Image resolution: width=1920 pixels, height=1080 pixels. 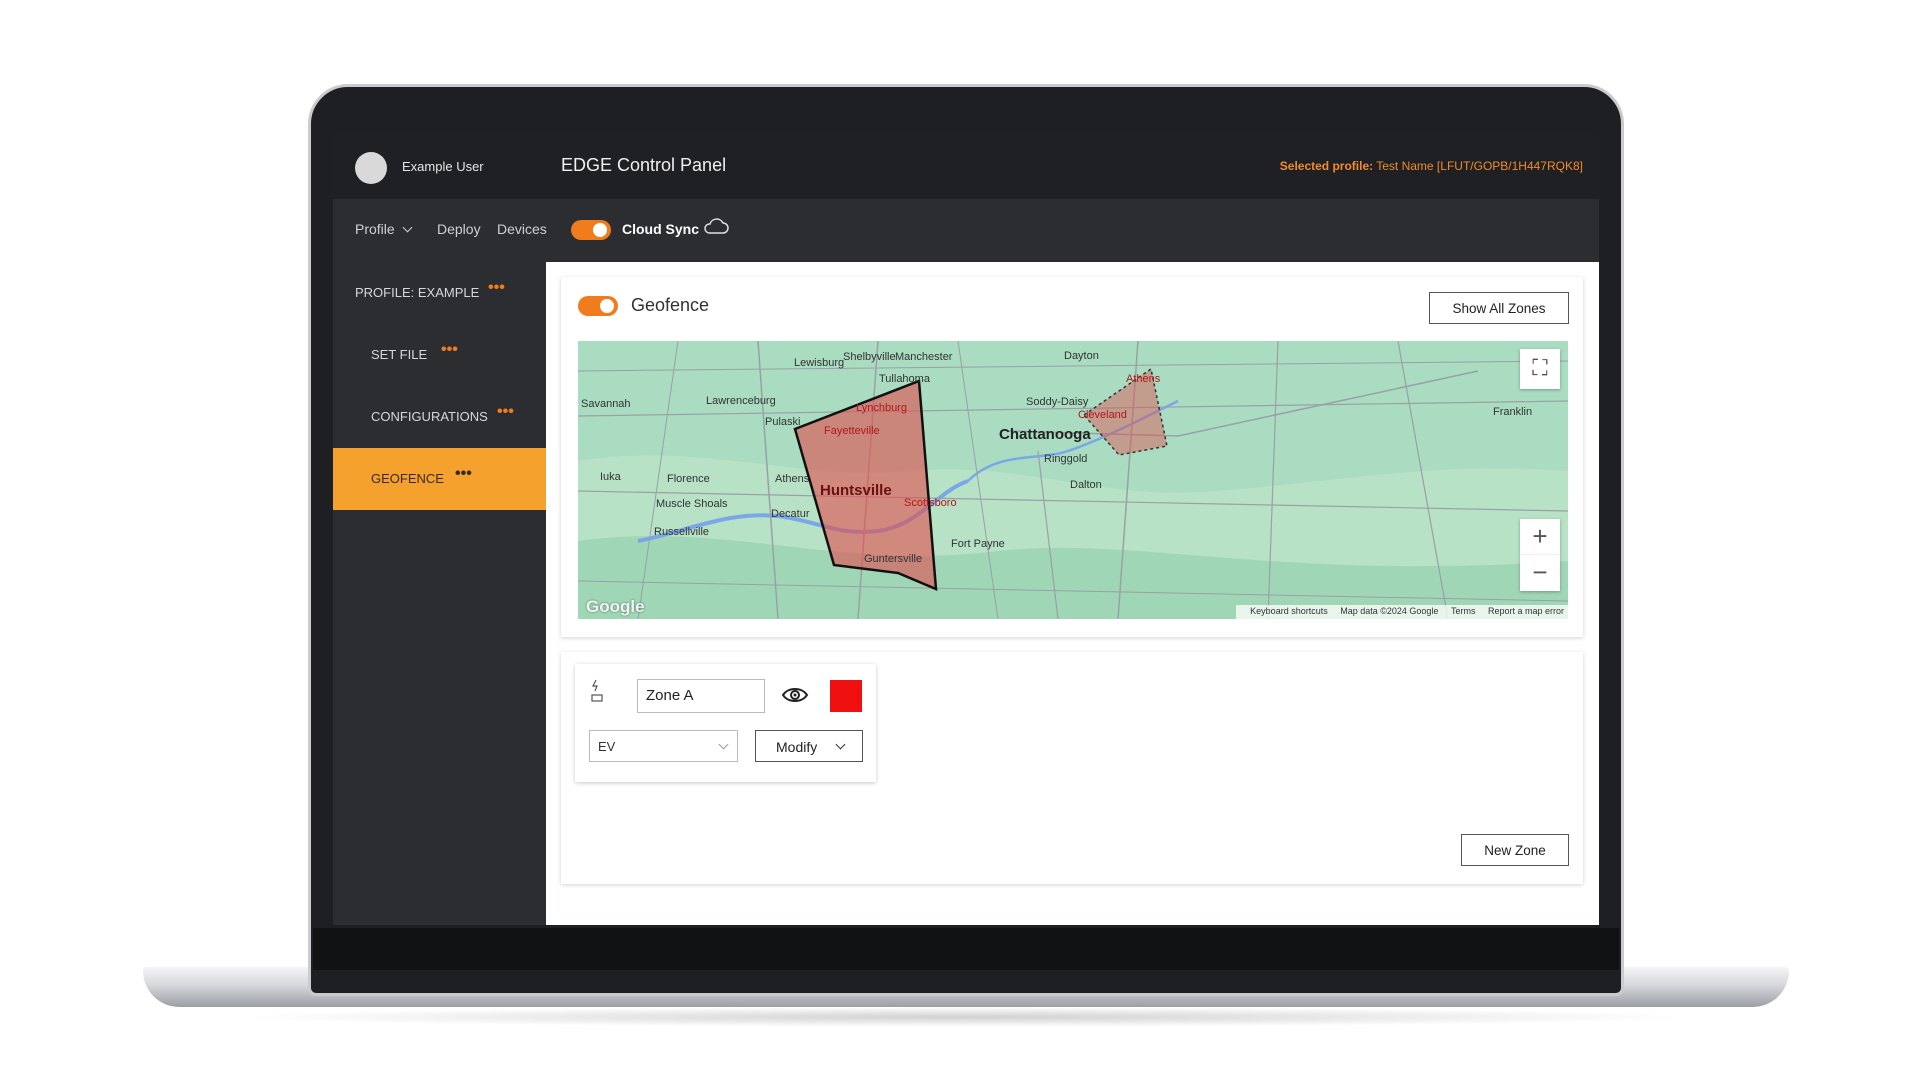 I want to click on map-label: Lynchburg, so click(x=881, y=408).